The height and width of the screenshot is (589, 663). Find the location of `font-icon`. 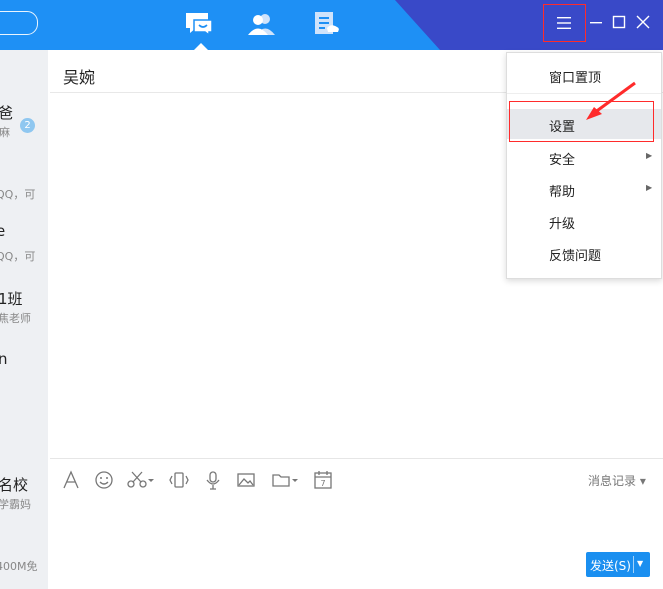

font-icon is located at coordinates (71, 480).